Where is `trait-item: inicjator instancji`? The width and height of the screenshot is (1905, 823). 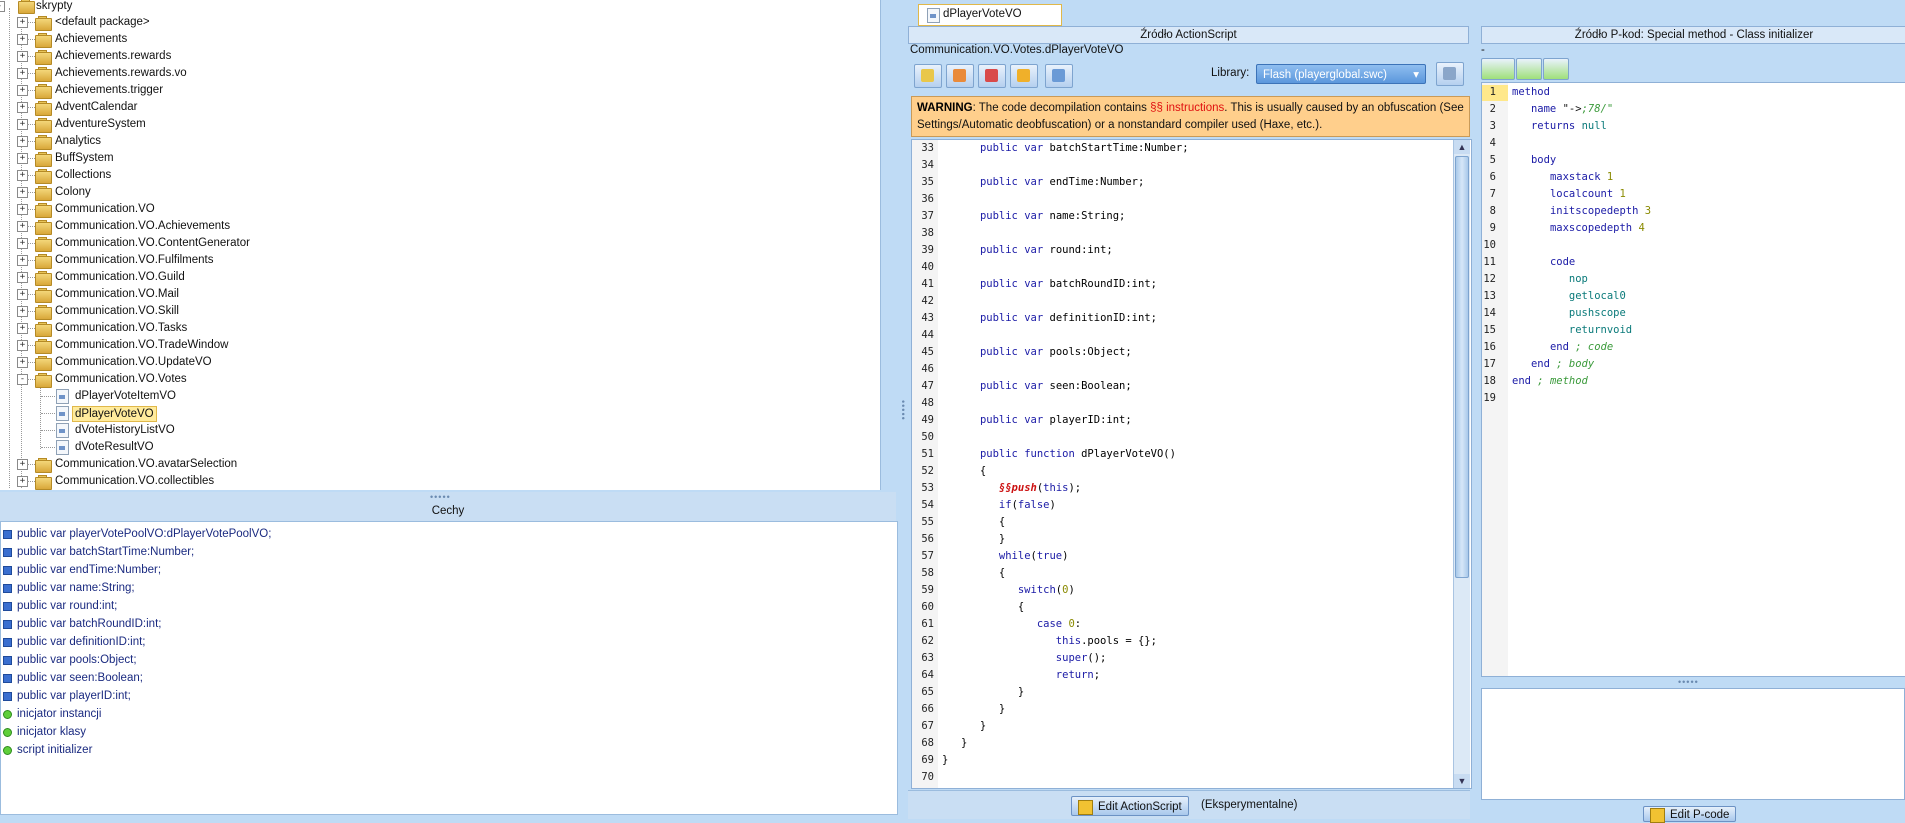 trait-item: inicjator instancji is located at coordinates (52, 714).